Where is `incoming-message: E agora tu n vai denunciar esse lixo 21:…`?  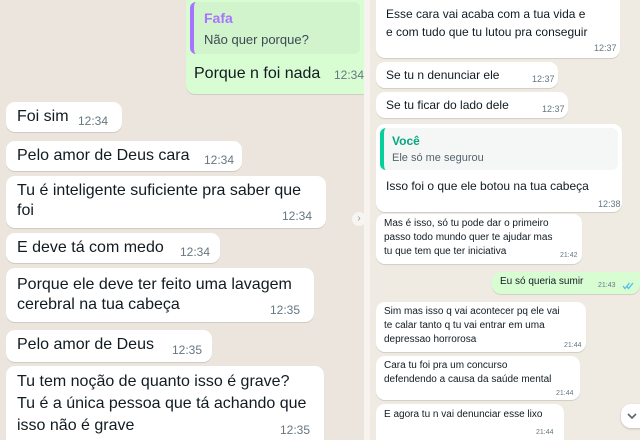 incoming-message: E agora tu n vai denunciar esse lixo 21:… is located at coordinates (470, 422).